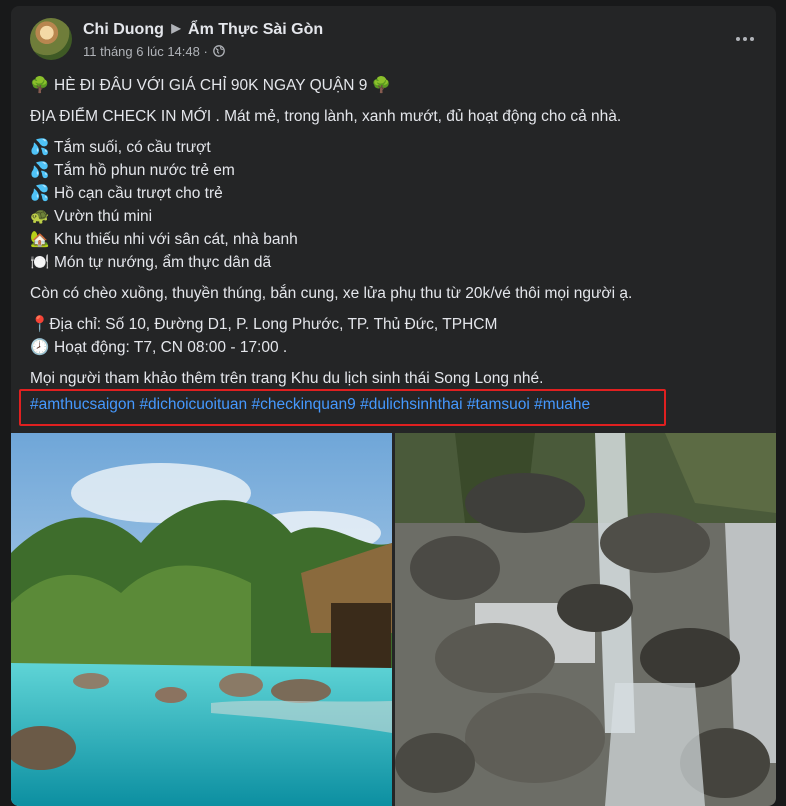  What do you see at coordinates (141, 51) in the screenshot?
I see `post-timestamp: 11 tháng 6 lúc 14:48` at bounding box center [141, 51].